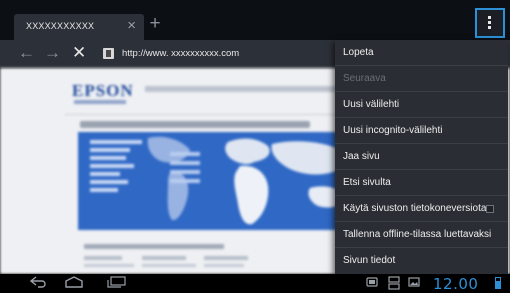 The width and height of the screenshot is (510, 293). Describe the element at coordinates (372, 284) in the screenshot. I see `notification-icon` at that location.